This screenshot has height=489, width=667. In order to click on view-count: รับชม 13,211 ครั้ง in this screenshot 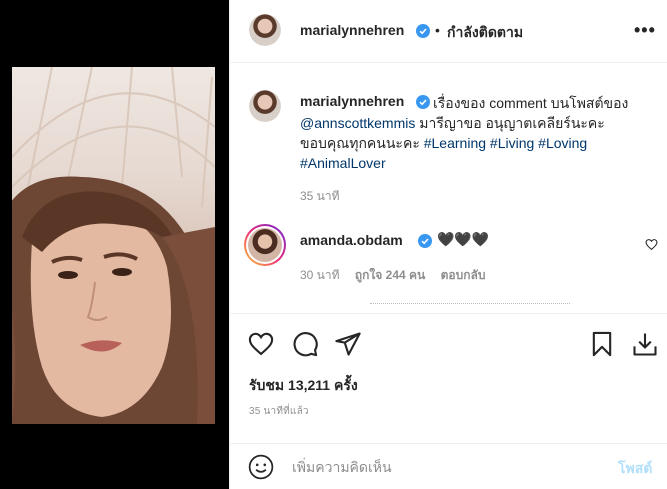, I will do `click(303, 386)`.